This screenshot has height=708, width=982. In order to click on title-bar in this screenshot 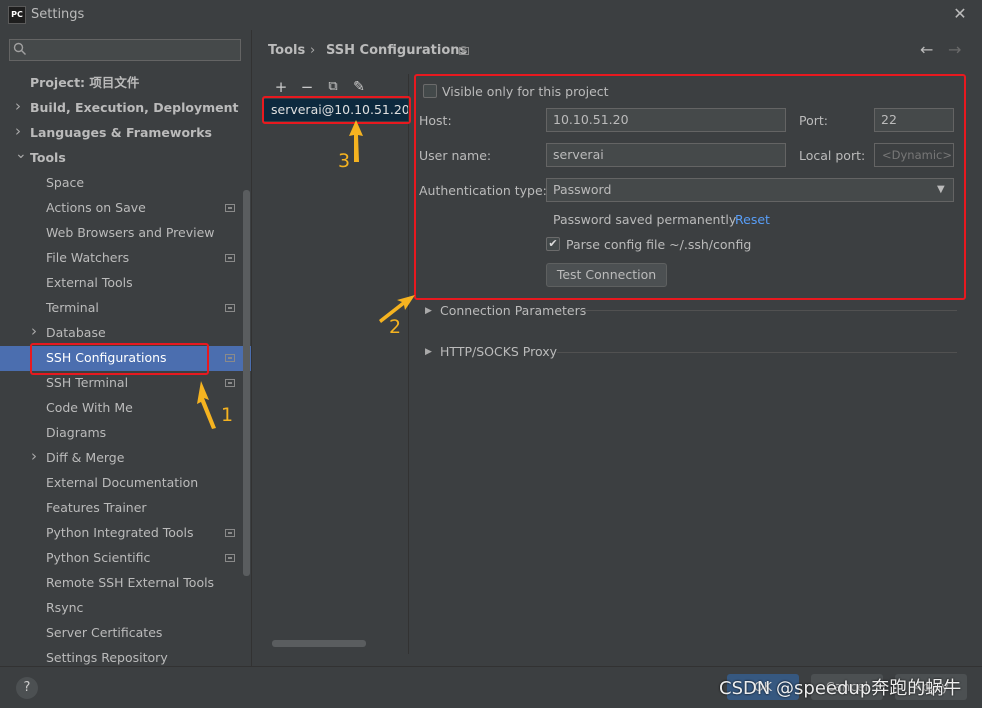, I will do `click(491, 15)`.